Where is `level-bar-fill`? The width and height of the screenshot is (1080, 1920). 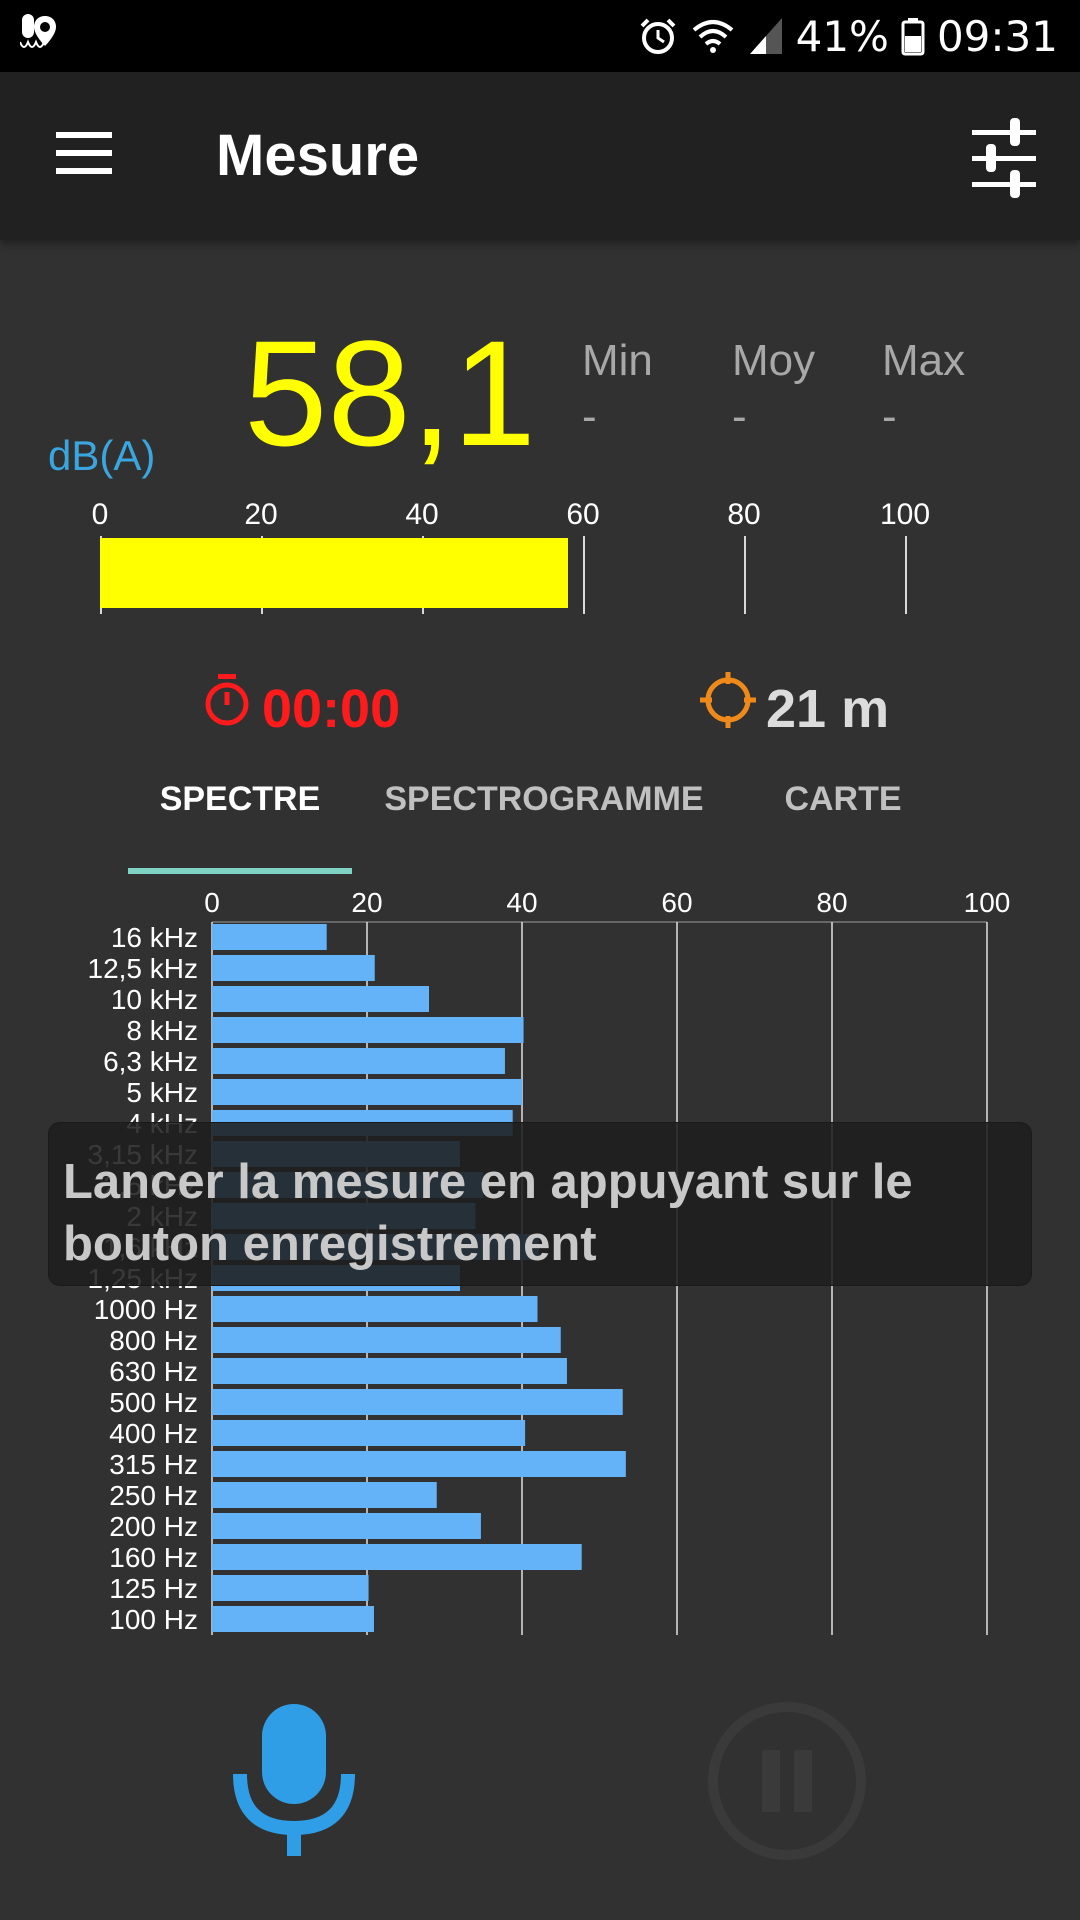
level-bar-fill is located at coordinates (334, 573).